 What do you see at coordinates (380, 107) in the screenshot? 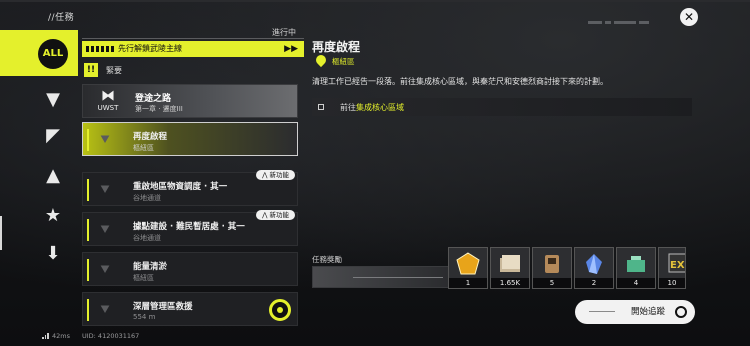
I see `objective-highlight: 集成核心區域` at bounding box center [380, 107].